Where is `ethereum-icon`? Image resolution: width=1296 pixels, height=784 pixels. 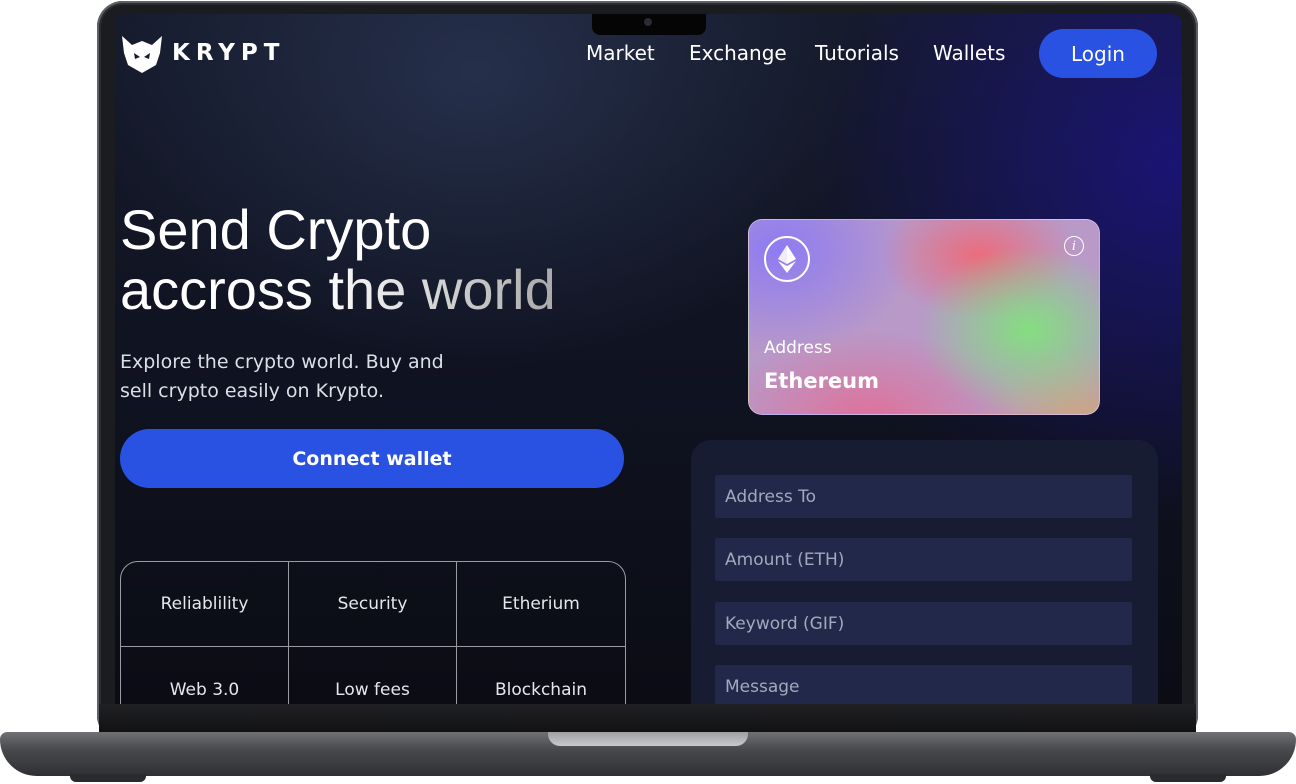
ethereum-icon is located at coordinates (787, 259).